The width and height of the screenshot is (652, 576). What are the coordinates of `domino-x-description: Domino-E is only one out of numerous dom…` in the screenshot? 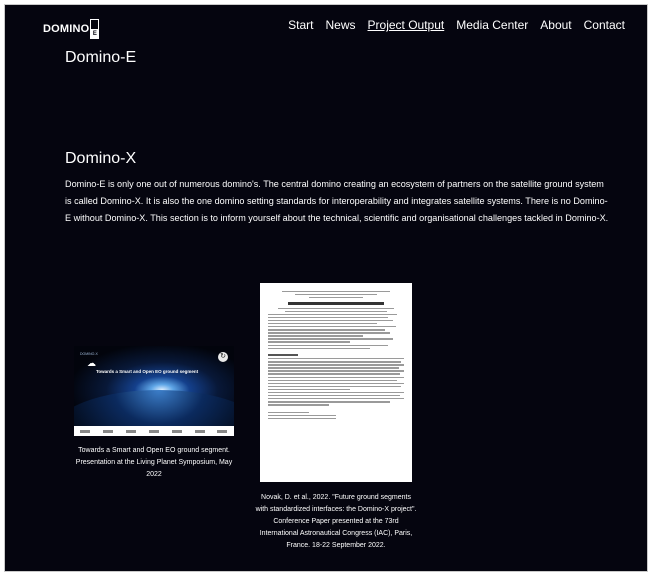 It's located at (337, 201).